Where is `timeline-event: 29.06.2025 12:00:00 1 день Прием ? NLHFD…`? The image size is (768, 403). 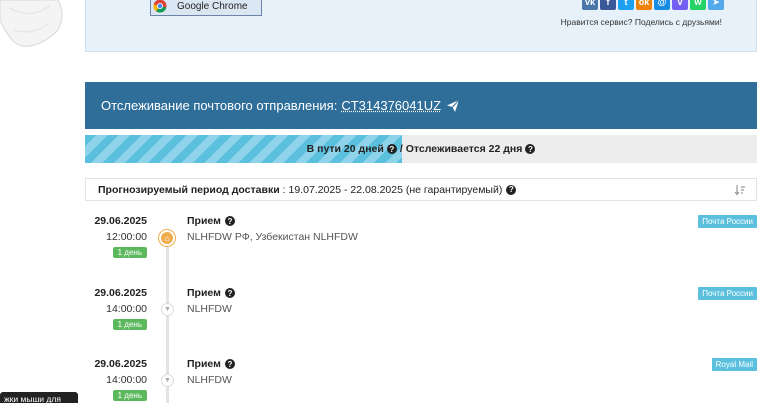
timeline-event: 29.06.2025 12:00:00 1 день Прием ? NLHFD… is located at coordinates (421, 245).